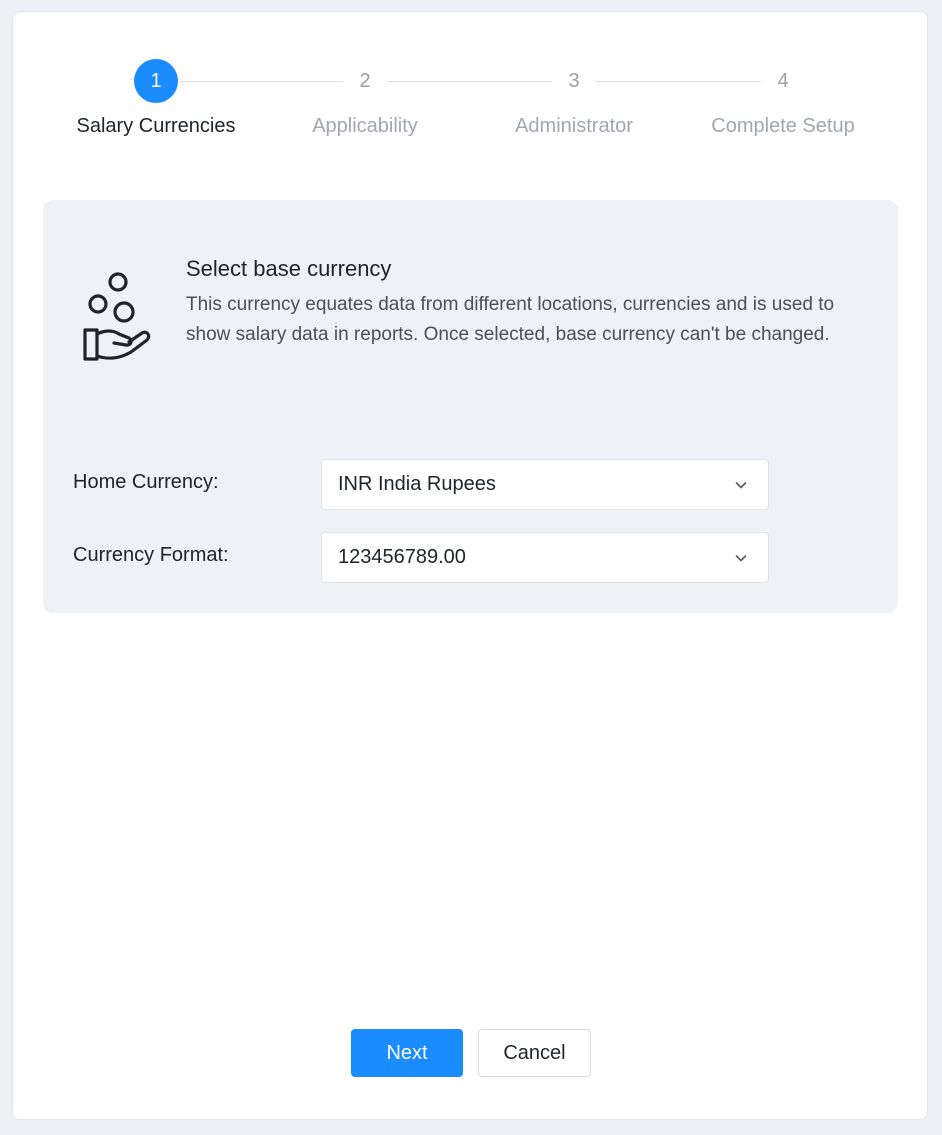  What do you see at coordinates (545, 484) in the screenshot?
I see `home-currency-select: INR India Rupees` at bounding box center [545, 484].